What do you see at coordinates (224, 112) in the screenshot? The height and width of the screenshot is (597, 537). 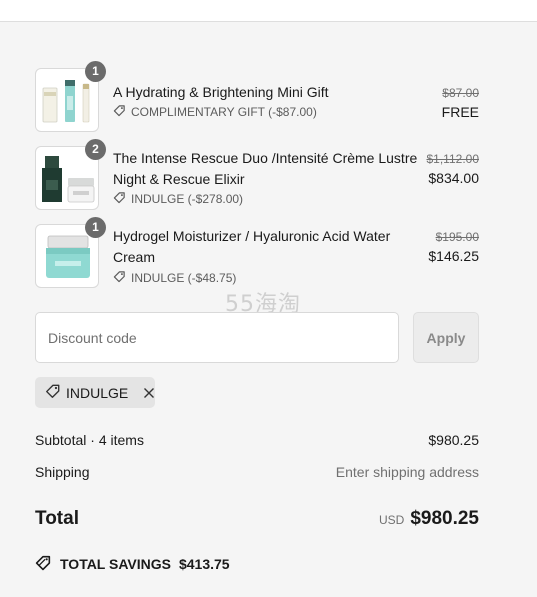 I see `item-discount-label: COMPLIMENTARY GIFT (-$87.00)` at bounding box center [224, 112].